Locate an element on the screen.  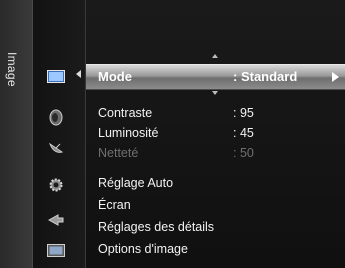
menu-item-contrast: Contraste : 95 is located at coordinates (215, 113).